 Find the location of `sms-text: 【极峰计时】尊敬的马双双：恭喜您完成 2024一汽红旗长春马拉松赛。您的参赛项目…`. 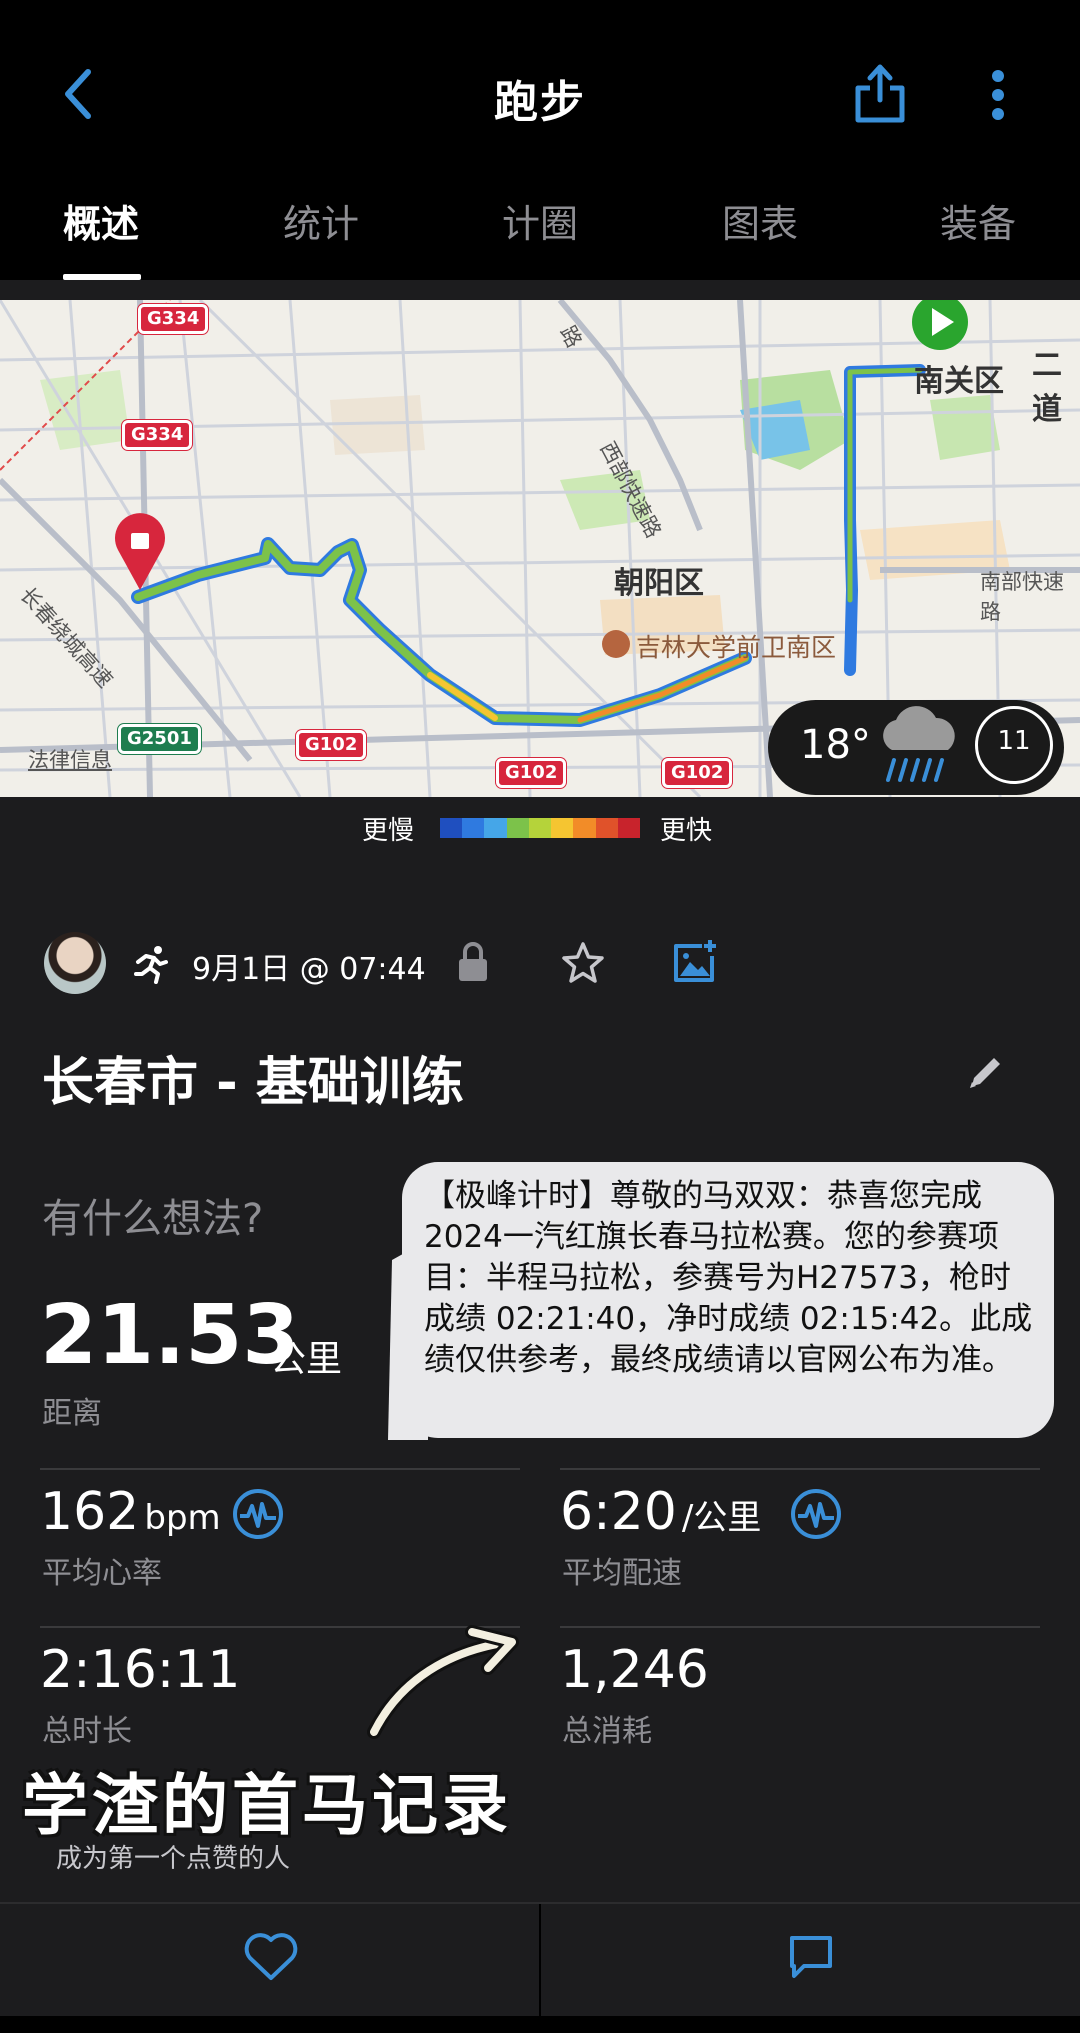

sms-text: 【极峰计时】尊敬的马双双：恭喜您完成 2024一汽红旗长春马拉松赛。您的参赛项目… is located at coordinates (728, 1278).